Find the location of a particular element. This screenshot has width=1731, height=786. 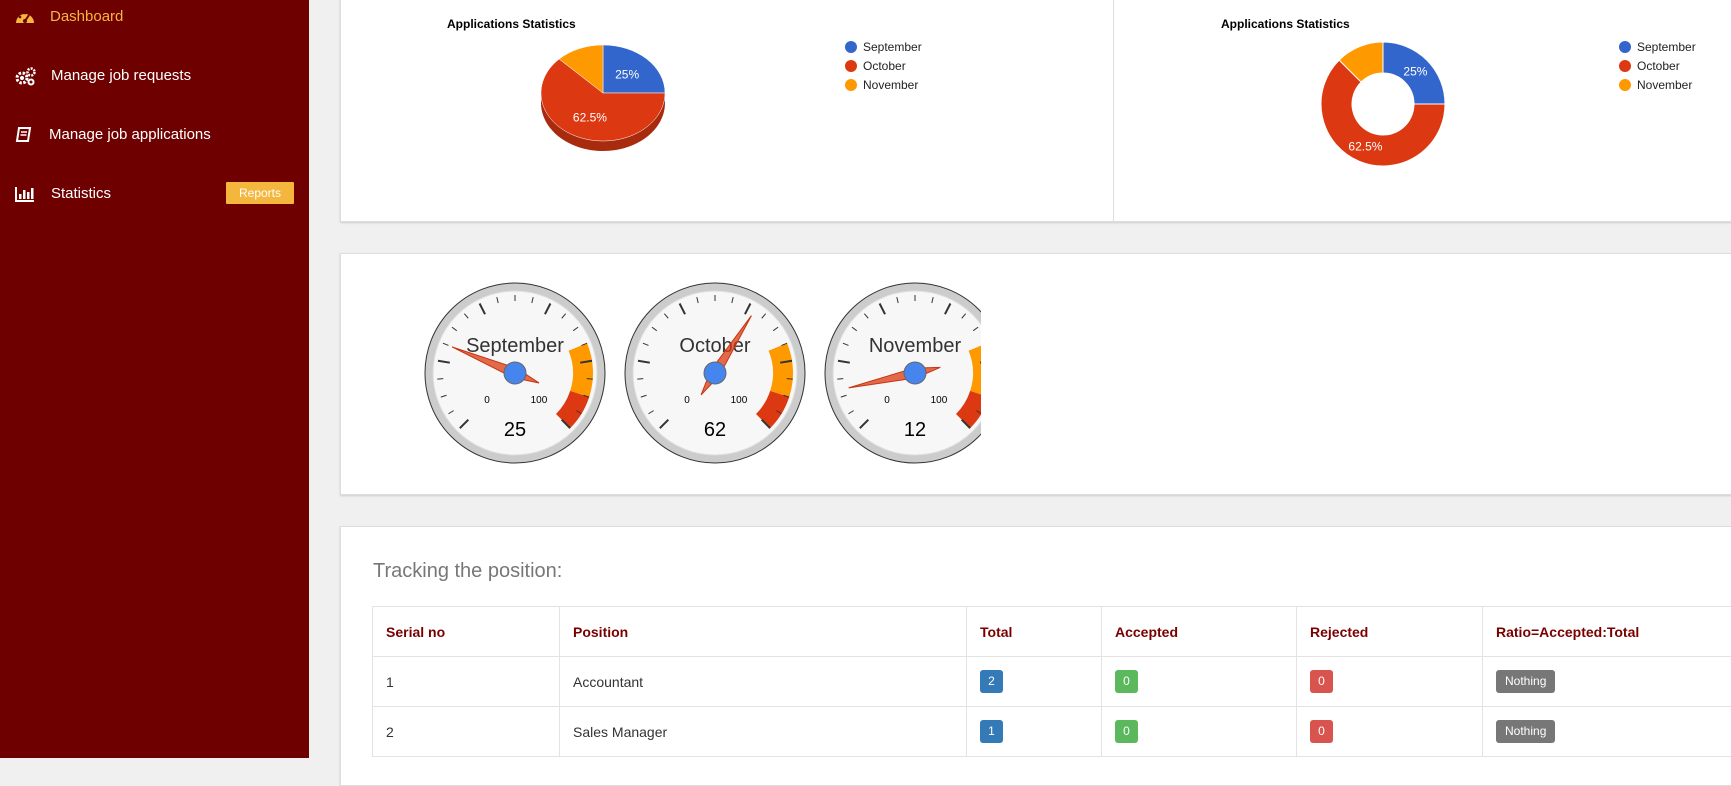

donut-chart: 25% 62.5% is located at coordinates (1386, 104).